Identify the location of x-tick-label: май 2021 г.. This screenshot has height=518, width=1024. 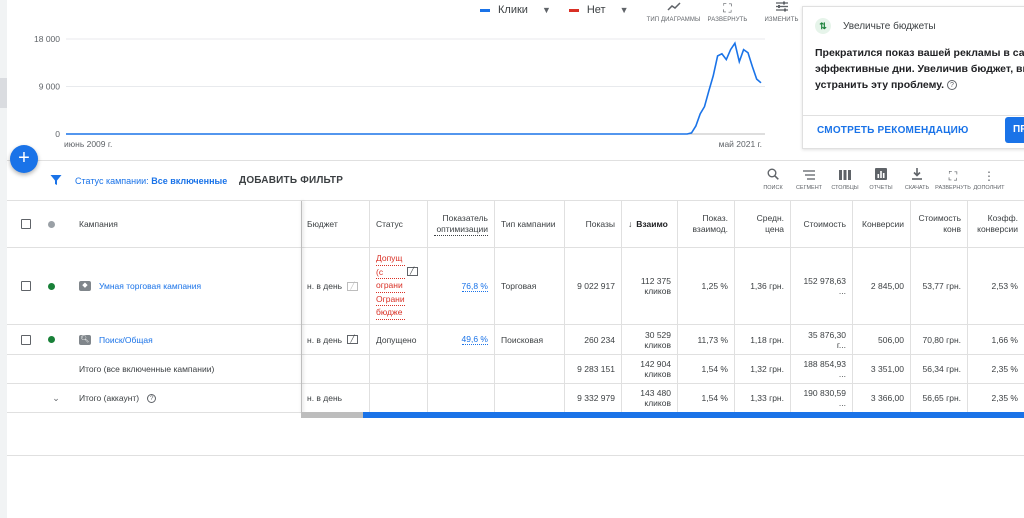
(740, 144).